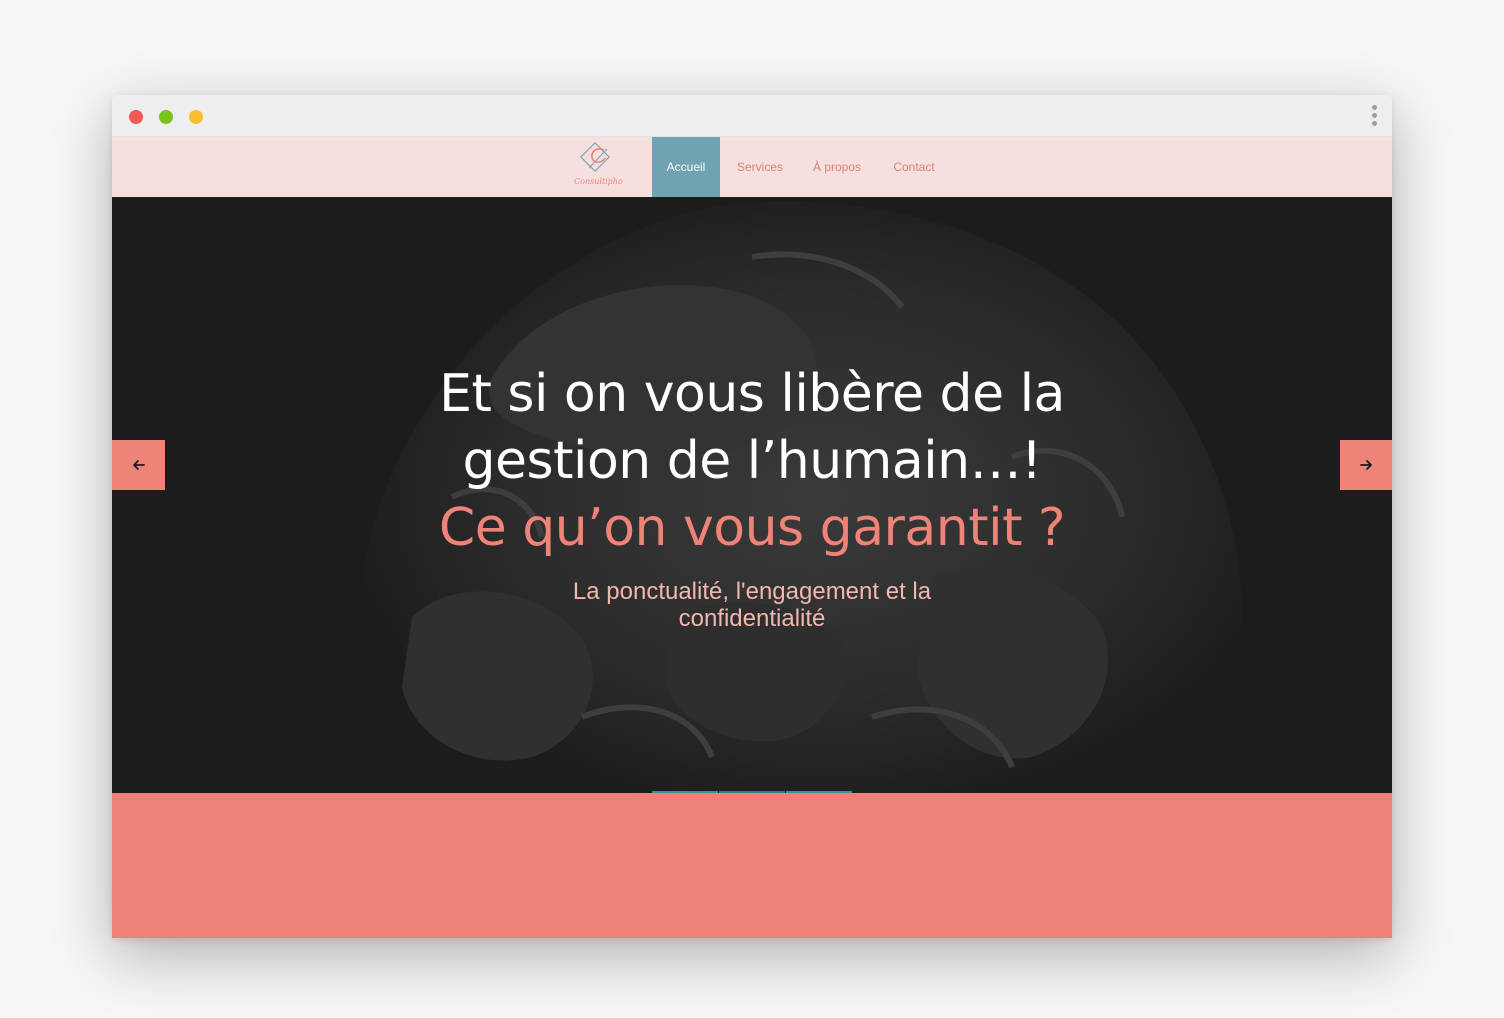 This screenshot has height=1018, width=1504. Describe the element at coordinates (837, 167) in the screenshot. I see `nav-item-a-propos: À propos` at that location.